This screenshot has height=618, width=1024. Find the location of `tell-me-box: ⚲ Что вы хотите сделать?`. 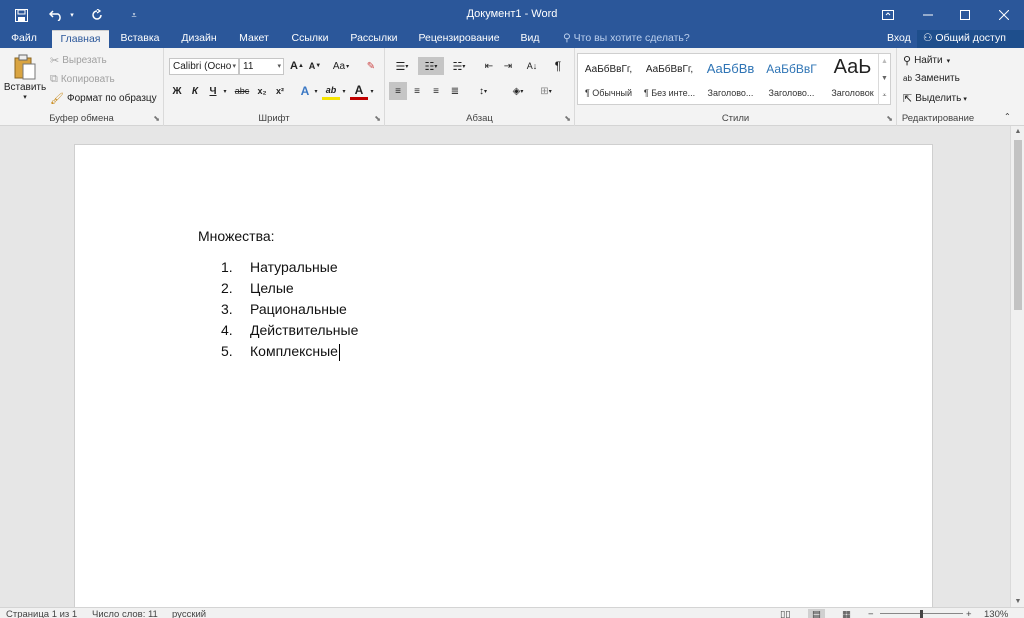

tell-me-box: ⚲ Что вы хотите сделать? is located at coordinates (626, 39).